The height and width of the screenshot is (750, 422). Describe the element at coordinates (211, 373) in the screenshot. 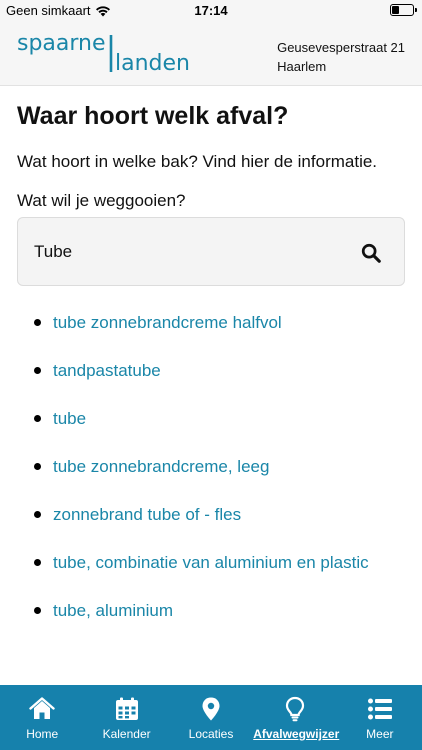

I see `list-item: tandpastatube` at that location.